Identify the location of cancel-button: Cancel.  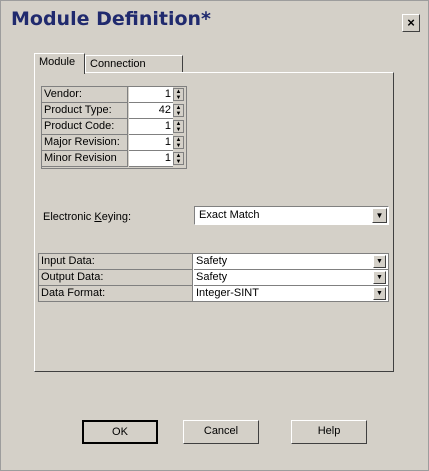
(221, 432).